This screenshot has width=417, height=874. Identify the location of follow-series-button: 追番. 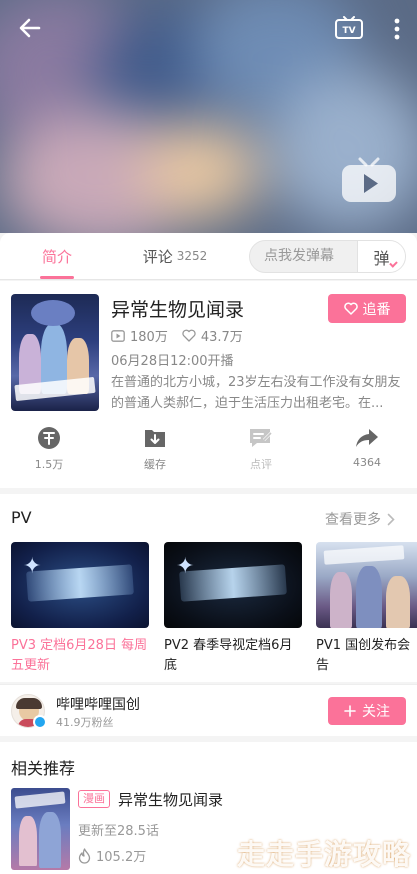
(367, 308).